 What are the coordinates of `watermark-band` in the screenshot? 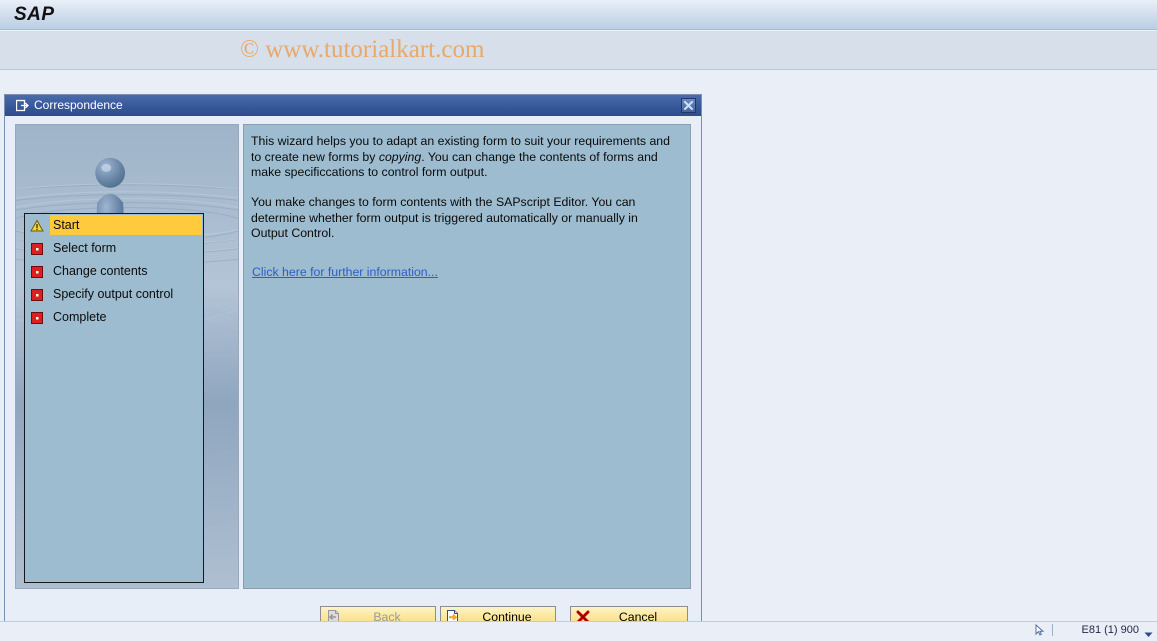 It's located at (578, 50).